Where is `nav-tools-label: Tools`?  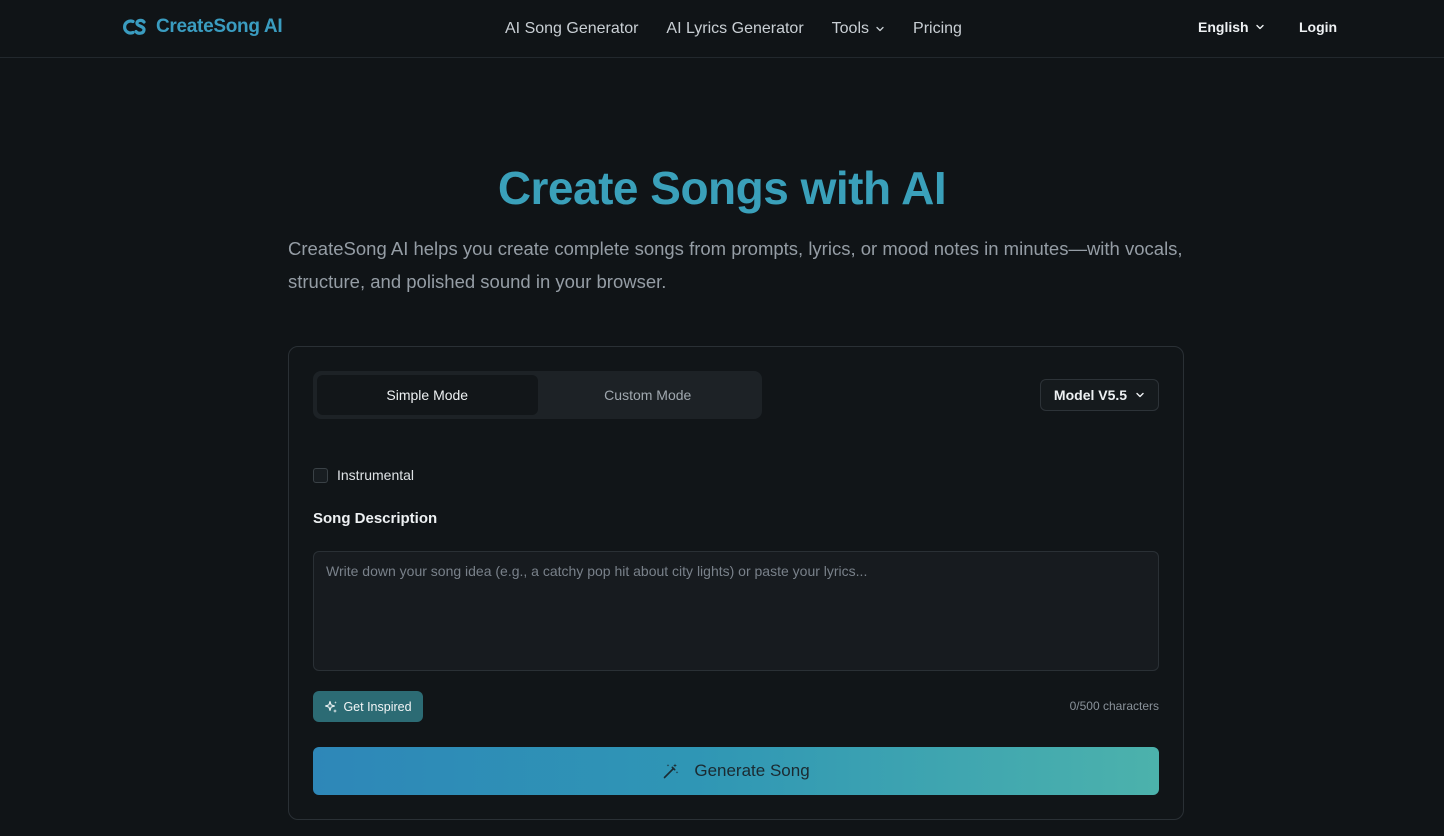
nav-tools-label: Tools is located at coordinates (850, 28).